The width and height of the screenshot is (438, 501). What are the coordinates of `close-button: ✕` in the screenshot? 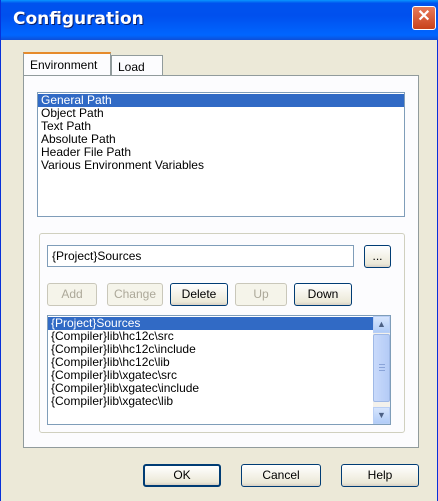 It's located at (424, 18).